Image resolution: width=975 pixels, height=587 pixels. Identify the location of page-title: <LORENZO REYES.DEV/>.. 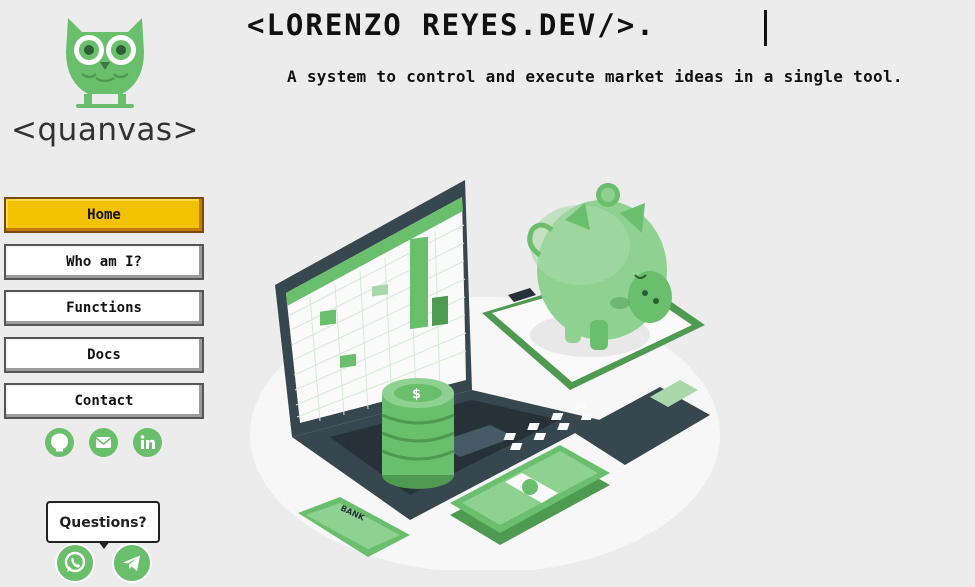
(451, 25).